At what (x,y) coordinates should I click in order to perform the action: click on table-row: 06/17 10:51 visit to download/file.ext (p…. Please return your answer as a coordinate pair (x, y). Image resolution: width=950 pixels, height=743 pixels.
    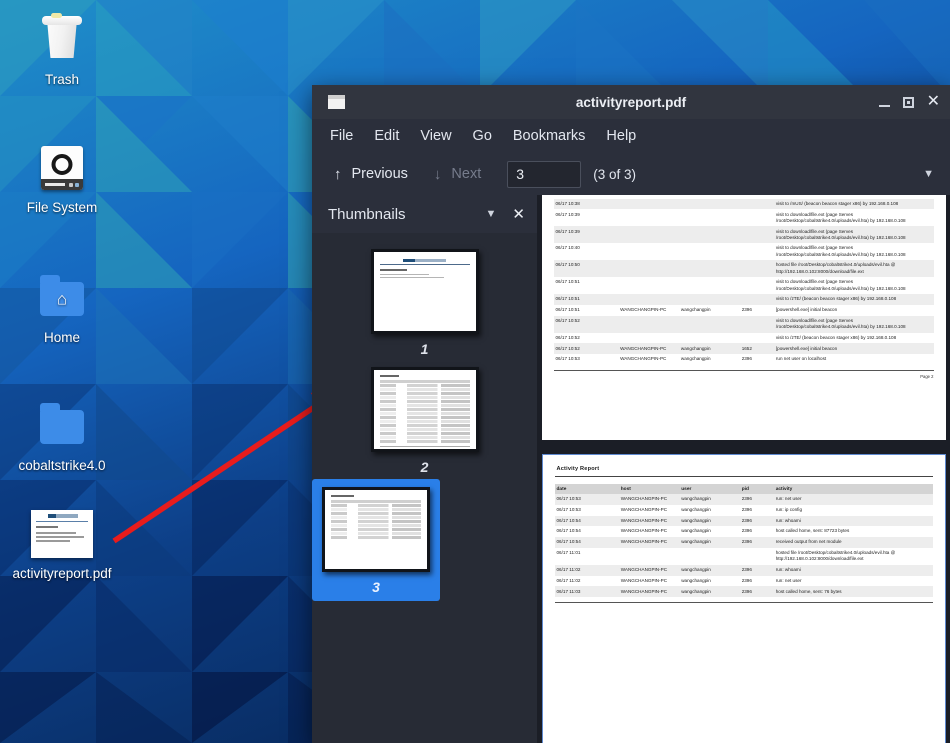
    Looking at the image, I should click on (743, 286).